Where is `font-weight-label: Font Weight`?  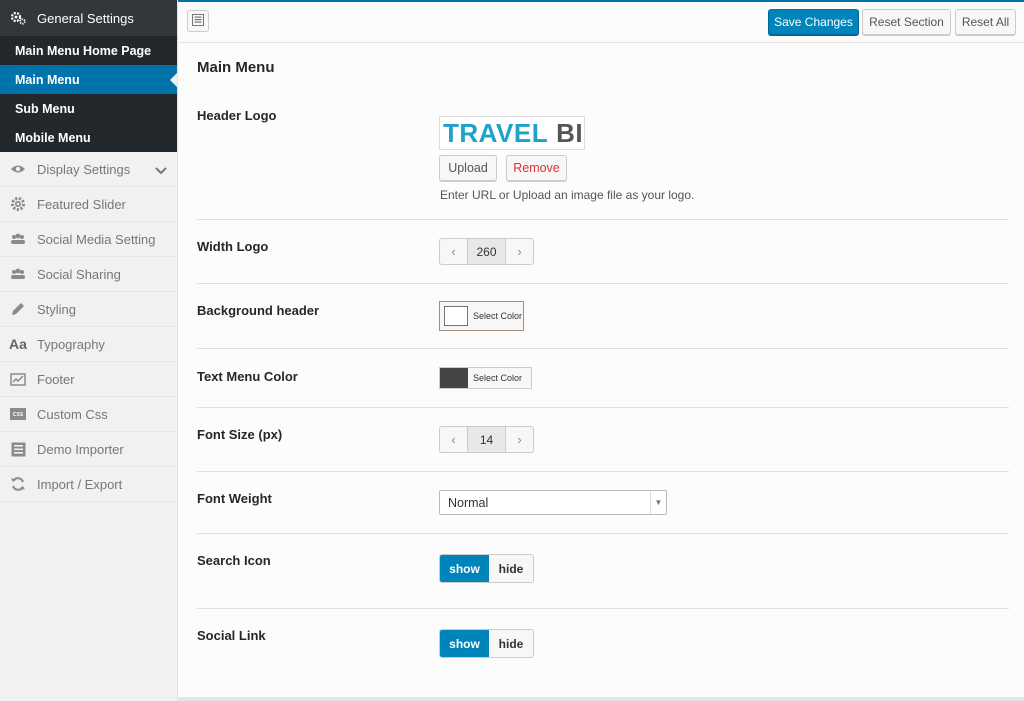
font-weight-label: Font Weight is located at coordinates (234, 498).